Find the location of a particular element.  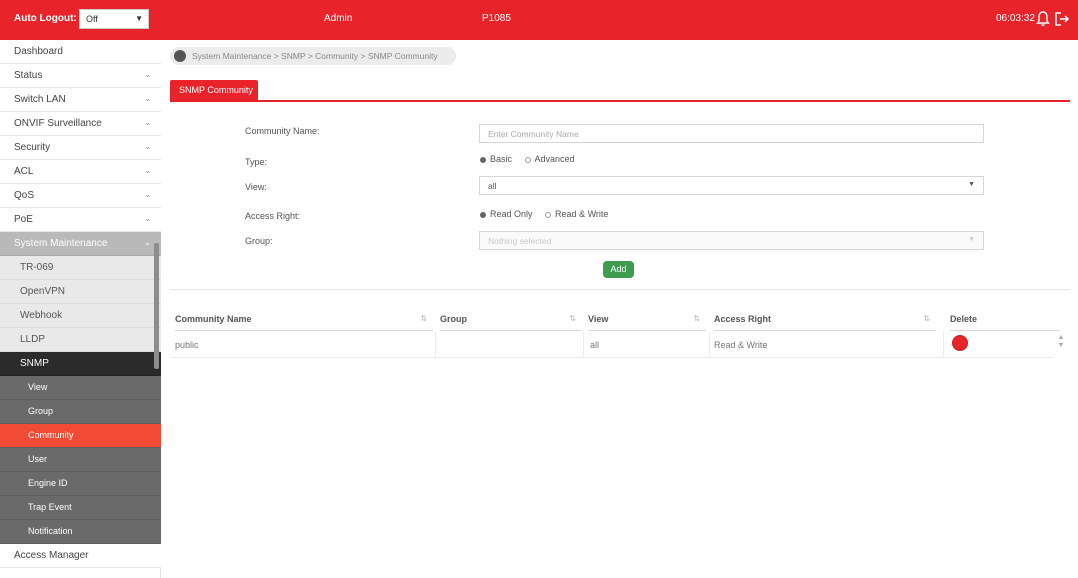

group-placeholder: Nothing selected is located at coordinates (520, 241).